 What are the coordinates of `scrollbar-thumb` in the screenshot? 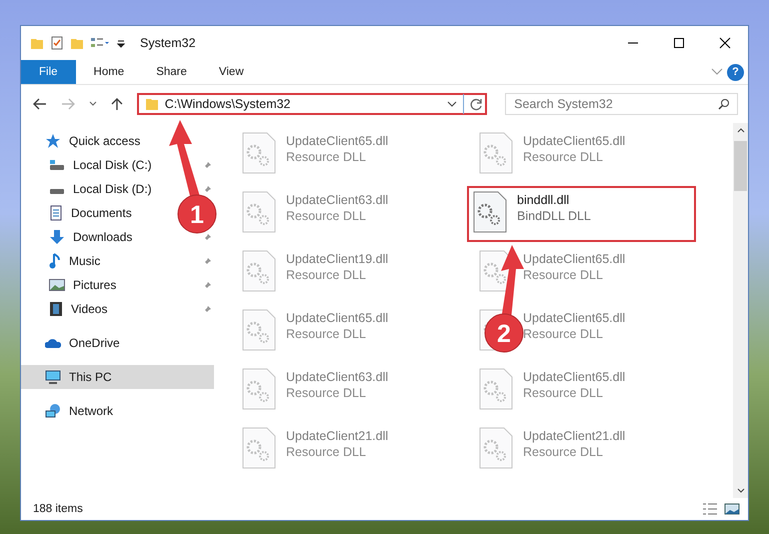 It's located at (740, 166).